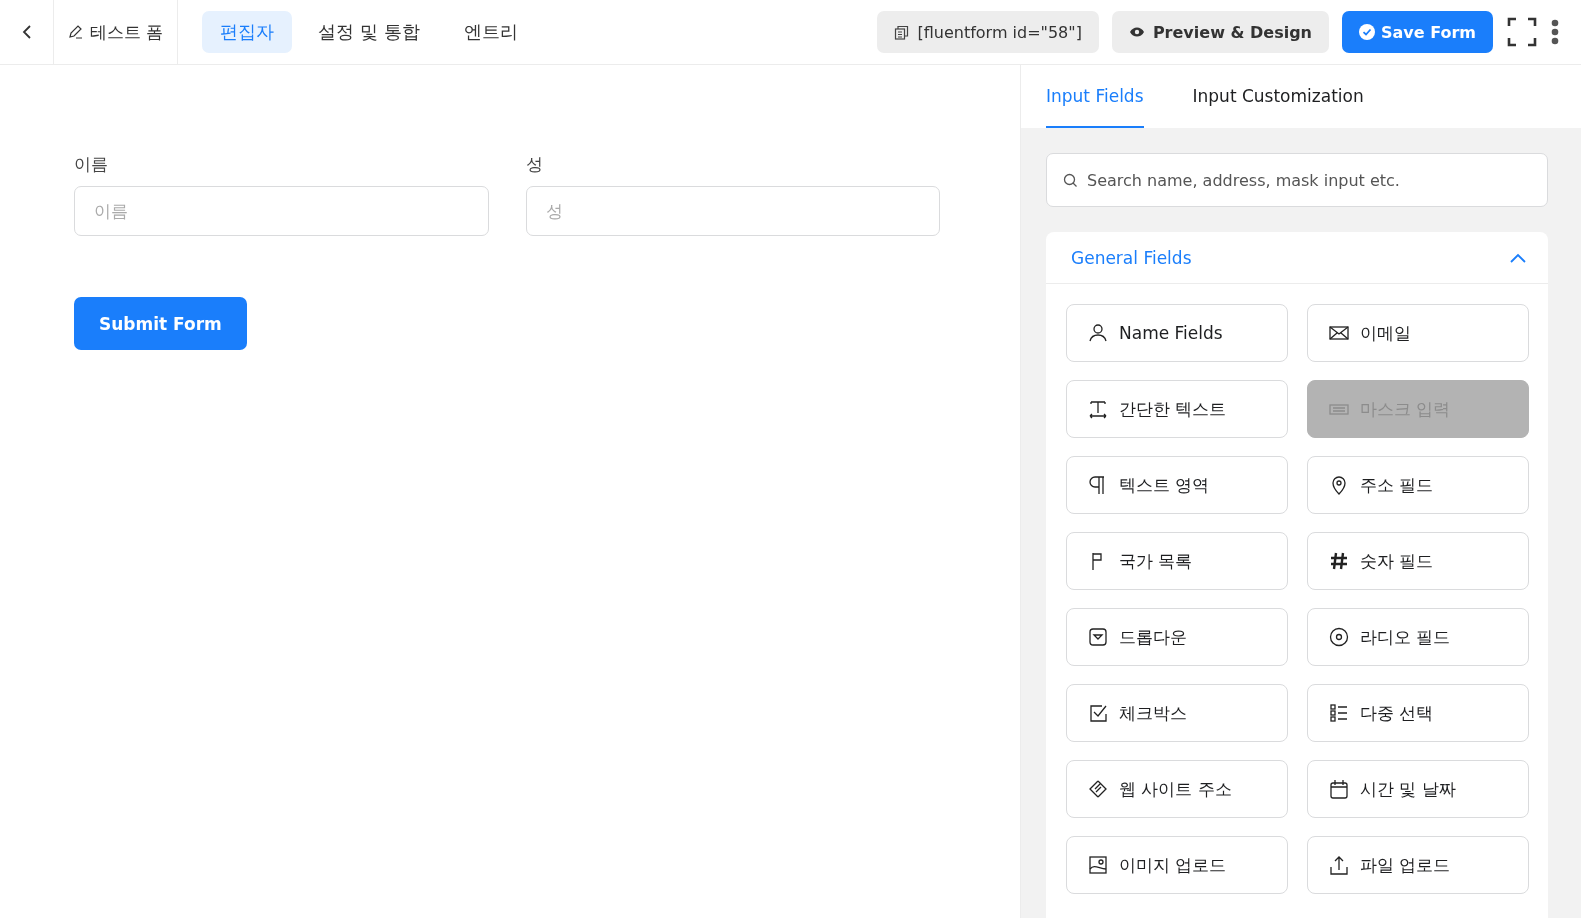  Describe the element at coordinates (1098, 333) in the screenshot. I see `person-icon` at that location.